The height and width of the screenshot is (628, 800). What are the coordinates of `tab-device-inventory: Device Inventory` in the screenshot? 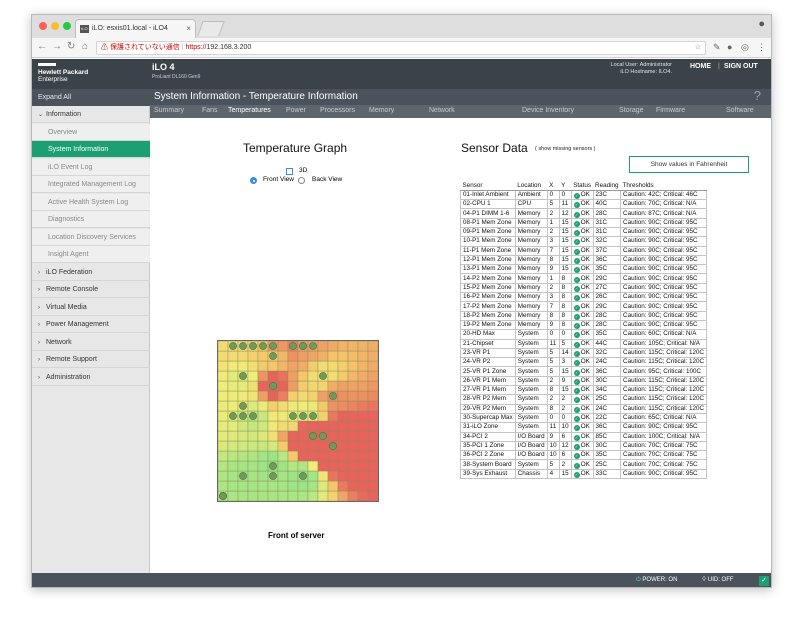 It's located at (548, 110).